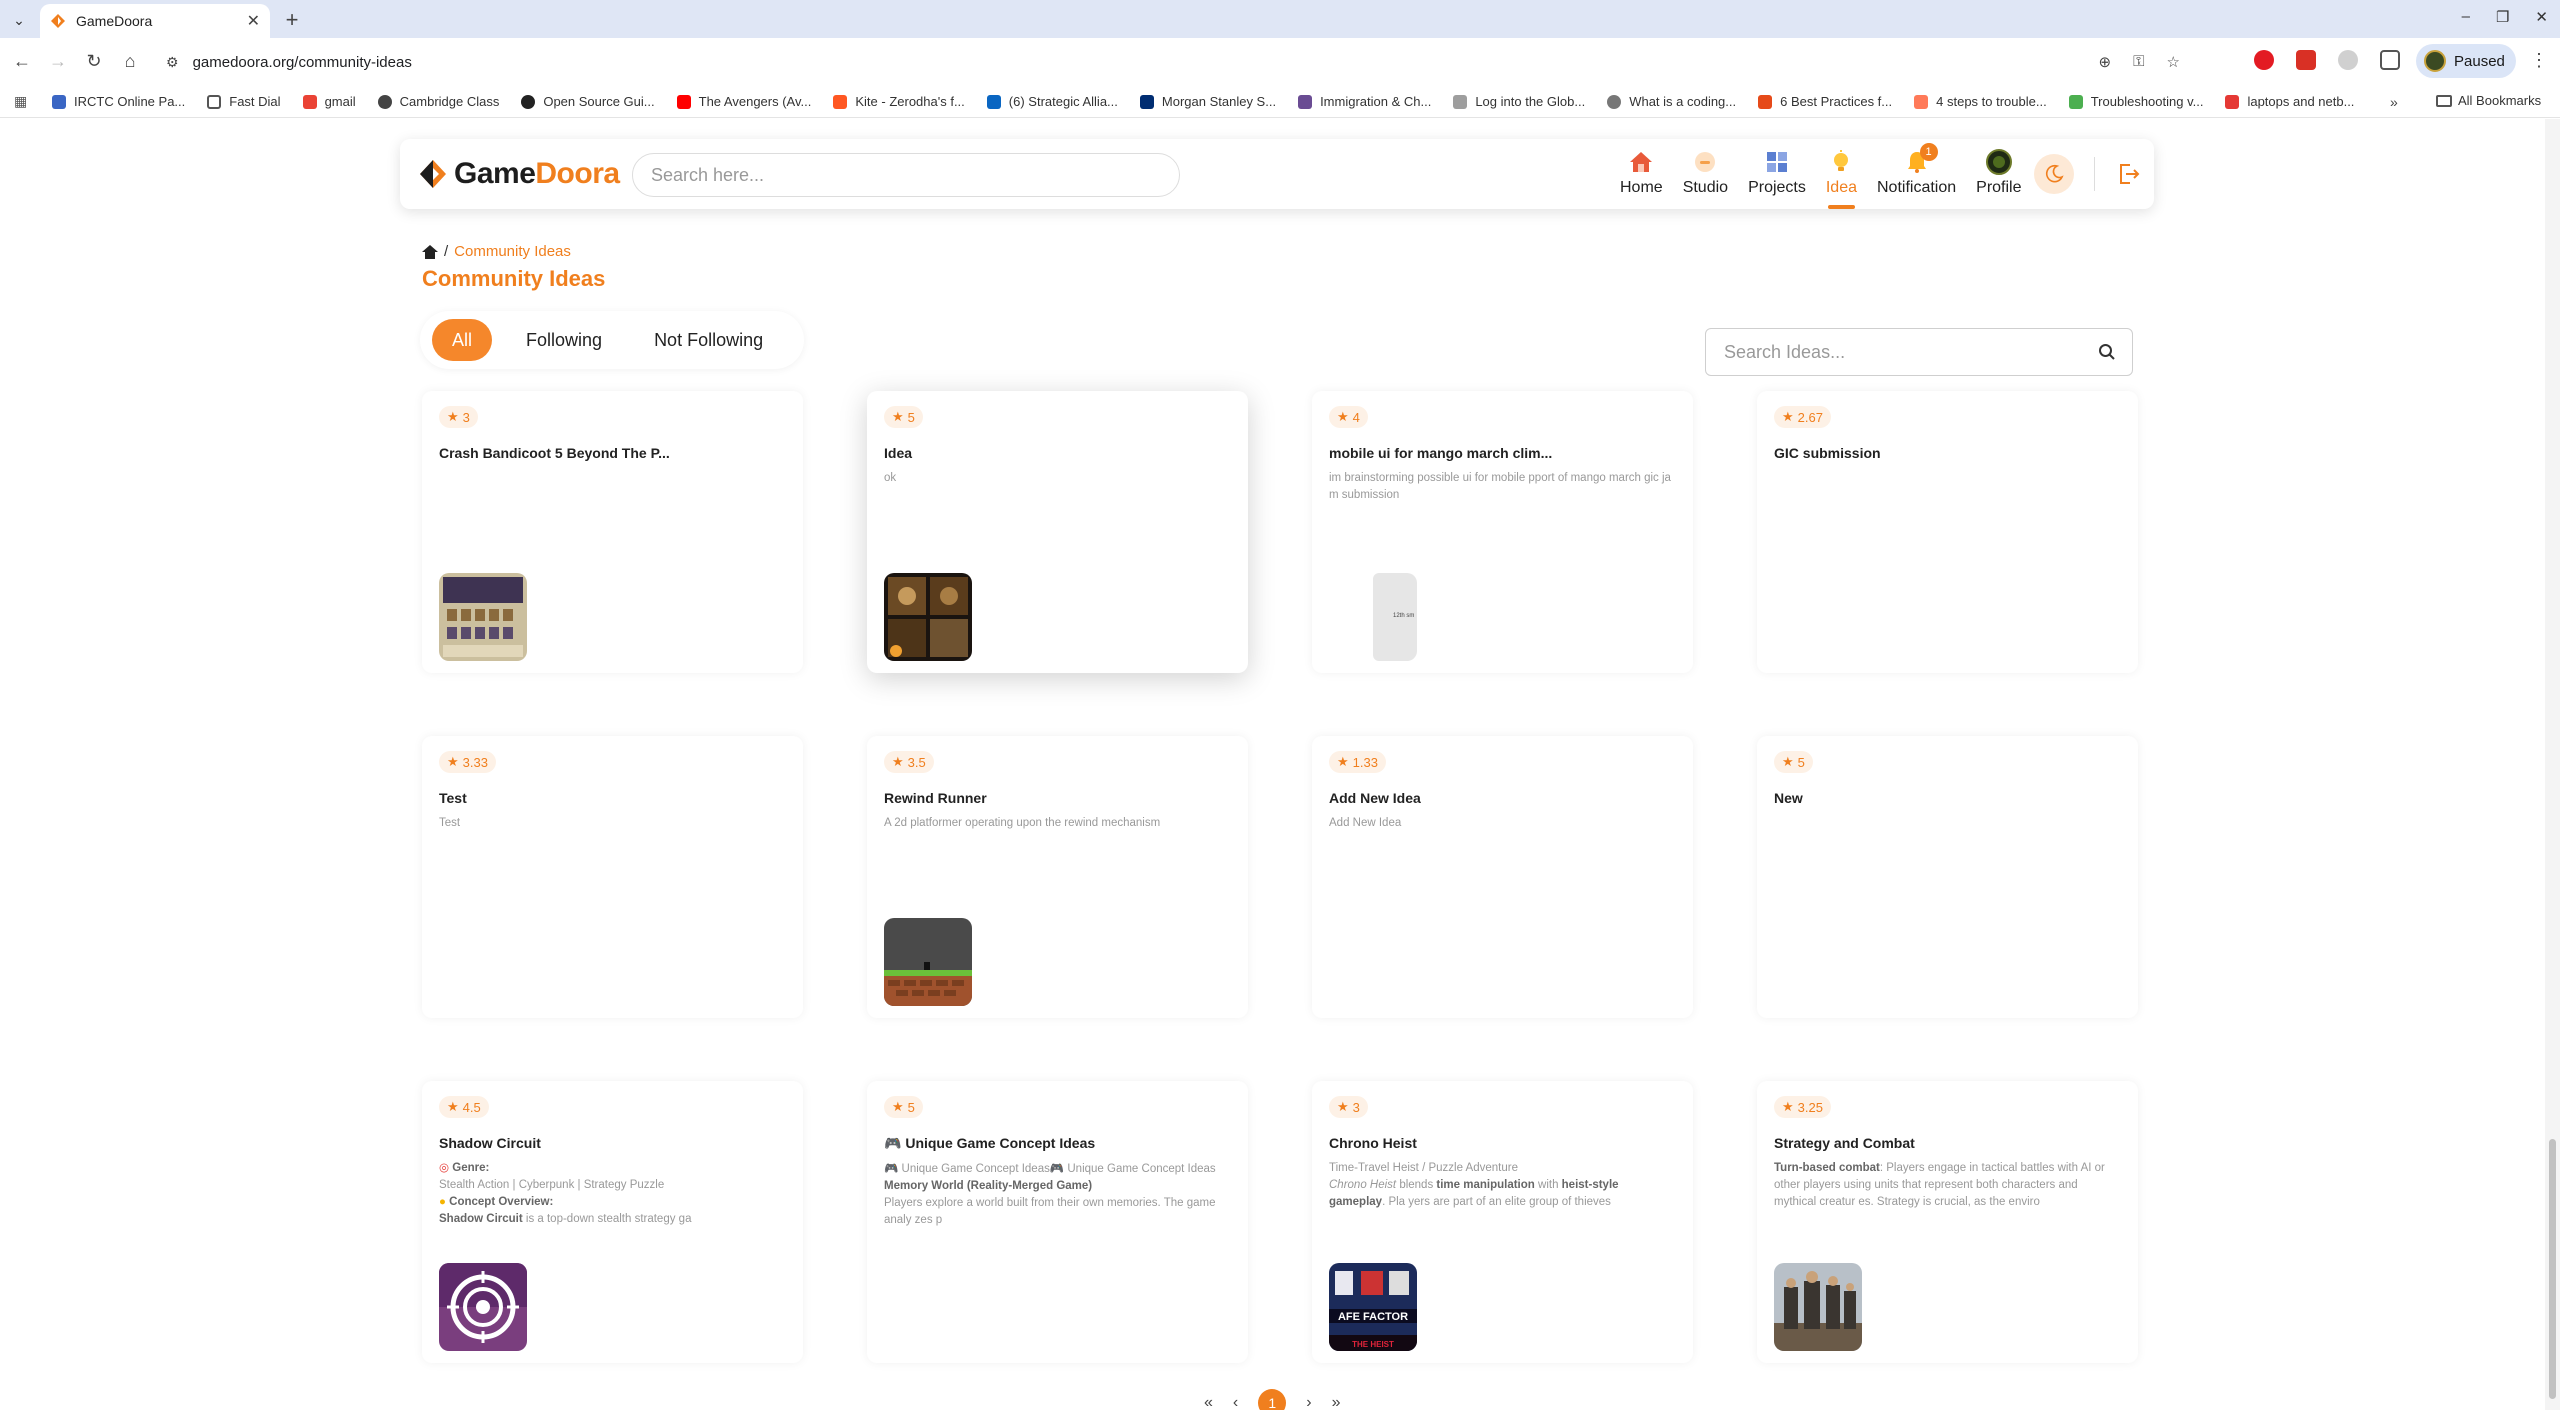 This screenshot has height=1410, width=2560. Describe the element at coordinates (906, 175) in the screenshot. I see `site-search-input` at that location.